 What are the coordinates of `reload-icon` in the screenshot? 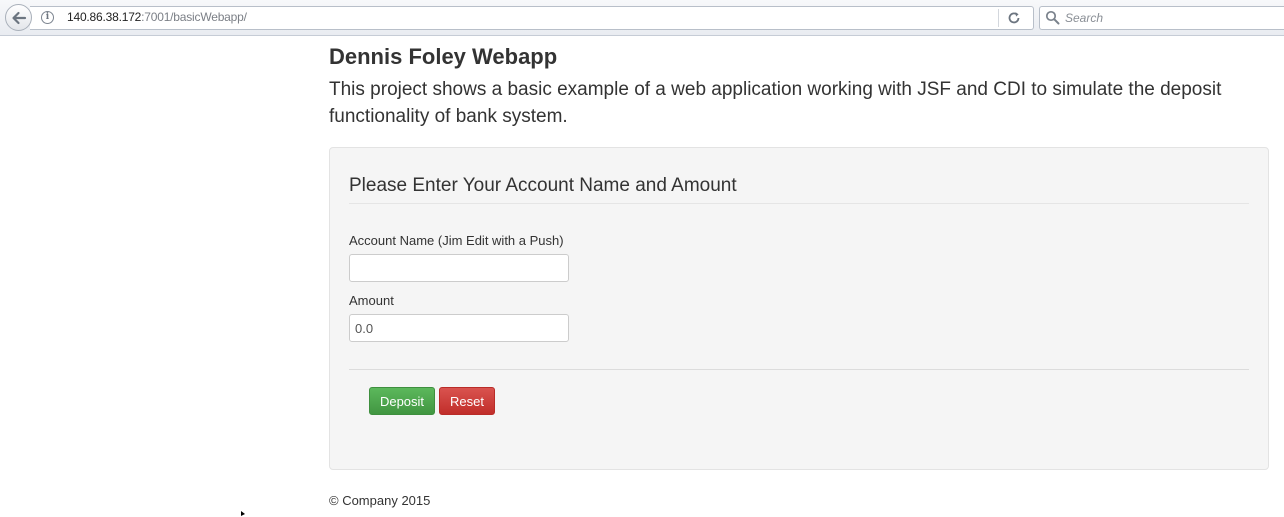 It's located at (1014, 18).